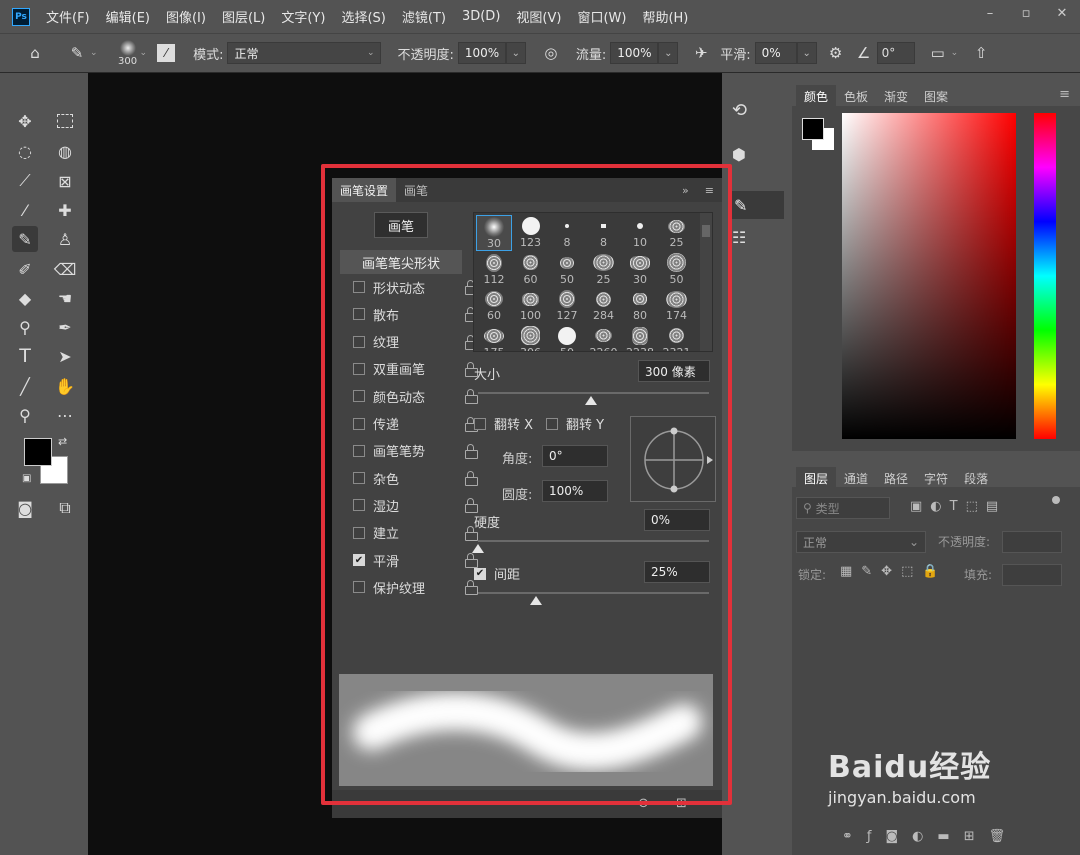 Image resolution: width=1080 pixels, height=855 pixels. I want to click on fill-label: 填充:, so click(978, 575).